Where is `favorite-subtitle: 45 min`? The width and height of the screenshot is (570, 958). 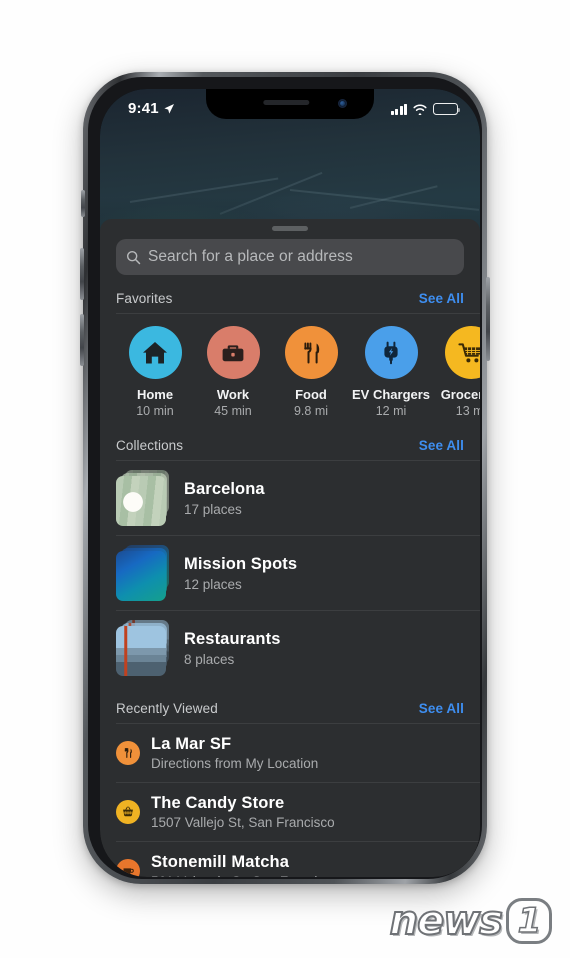
favorite-subtitle: 45 min is located at coordinates (233, 411).